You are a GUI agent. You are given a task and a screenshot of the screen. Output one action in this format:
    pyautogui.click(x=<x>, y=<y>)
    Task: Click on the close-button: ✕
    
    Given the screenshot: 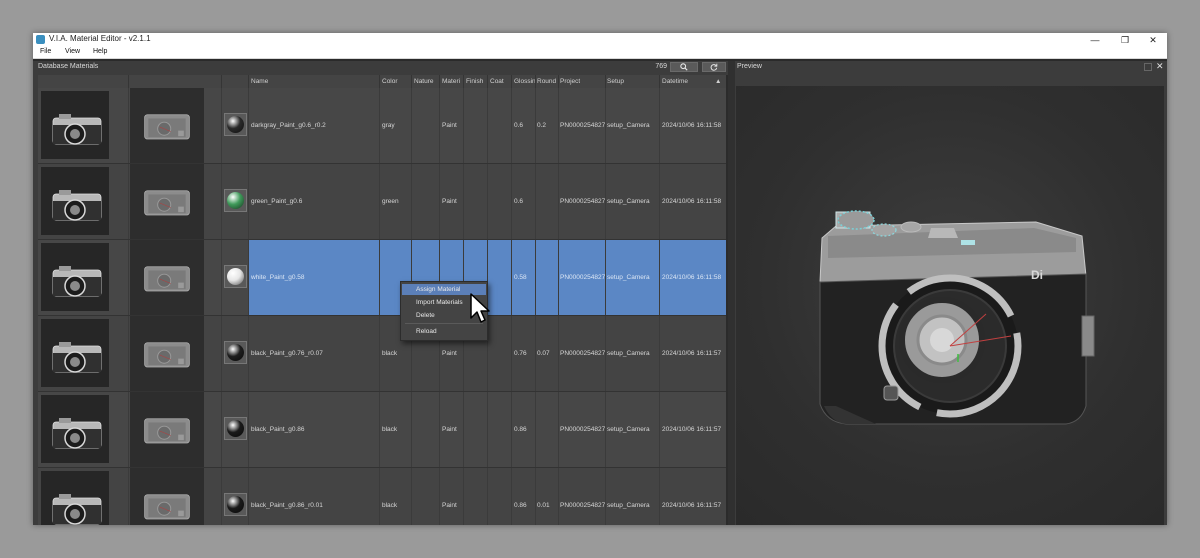 What is the action you would take?
    pyautogui.click(x=1153, y=40)
    